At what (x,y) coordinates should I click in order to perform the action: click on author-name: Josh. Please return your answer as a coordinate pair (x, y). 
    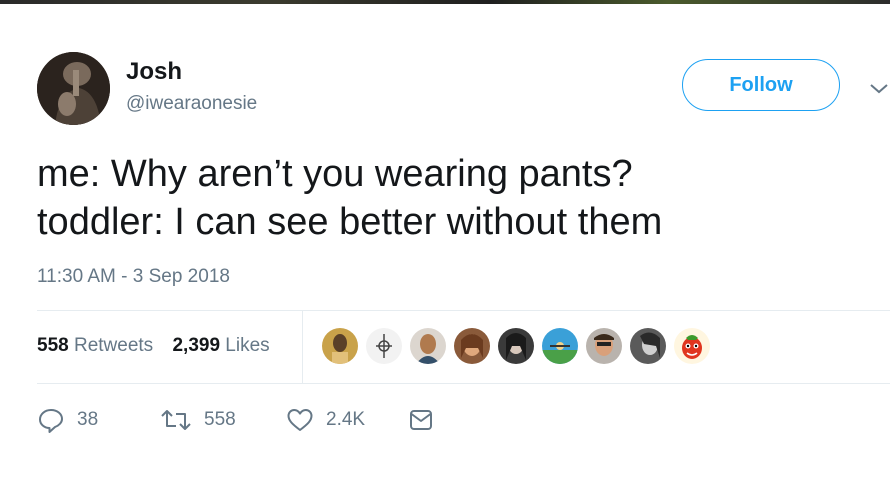
    Looking at the image, I should click on (154, 72).